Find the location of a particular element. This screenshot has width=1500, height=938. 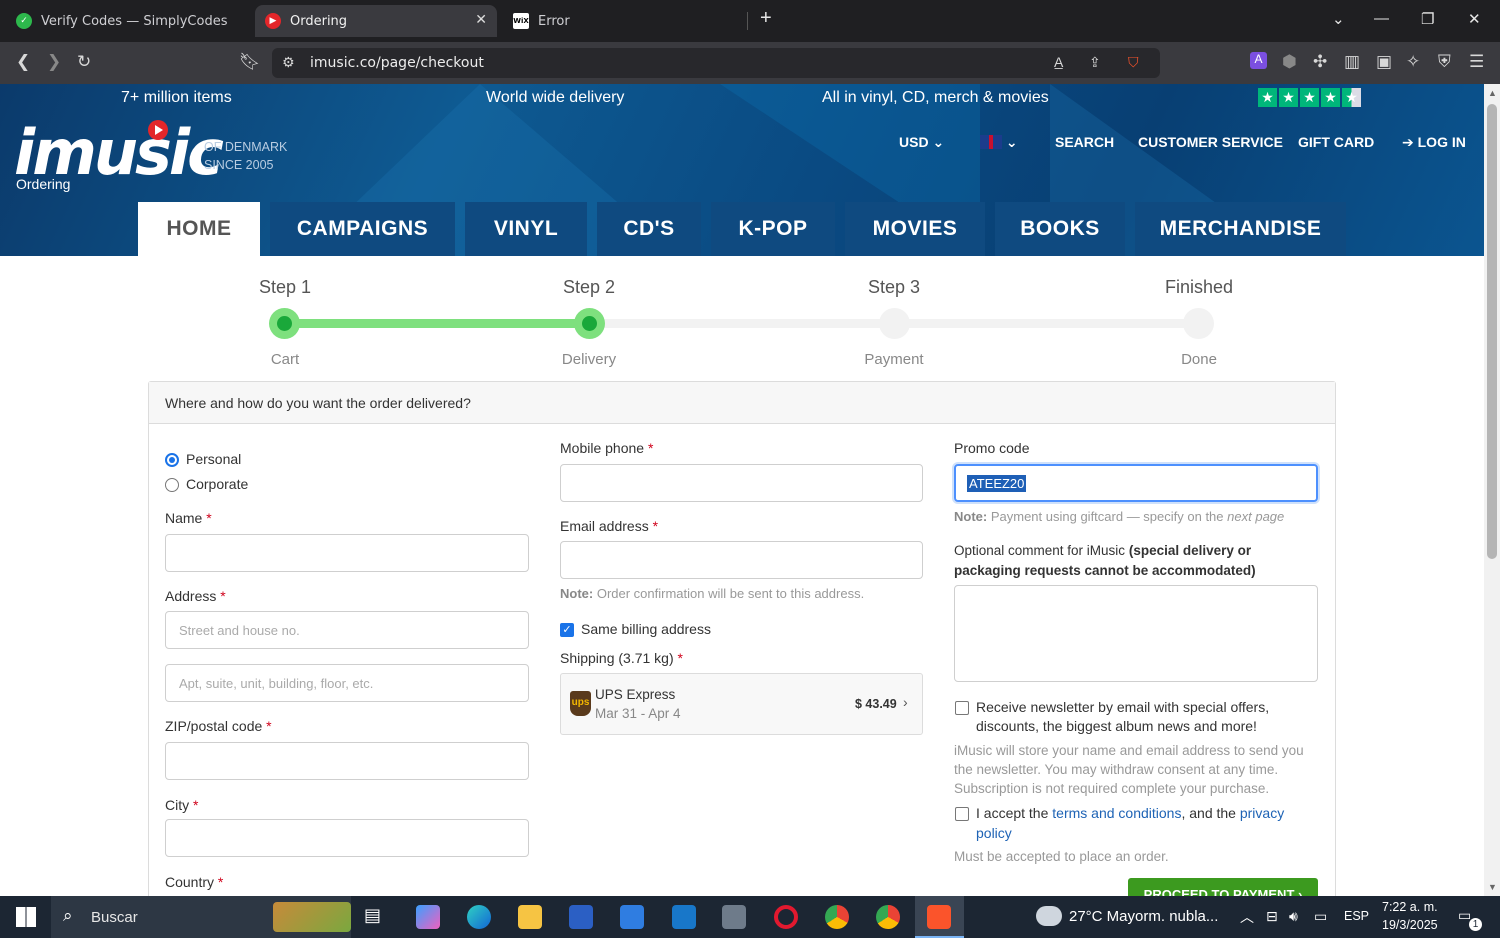

extension-a-icon: A is located at coordinates (1258, 60).